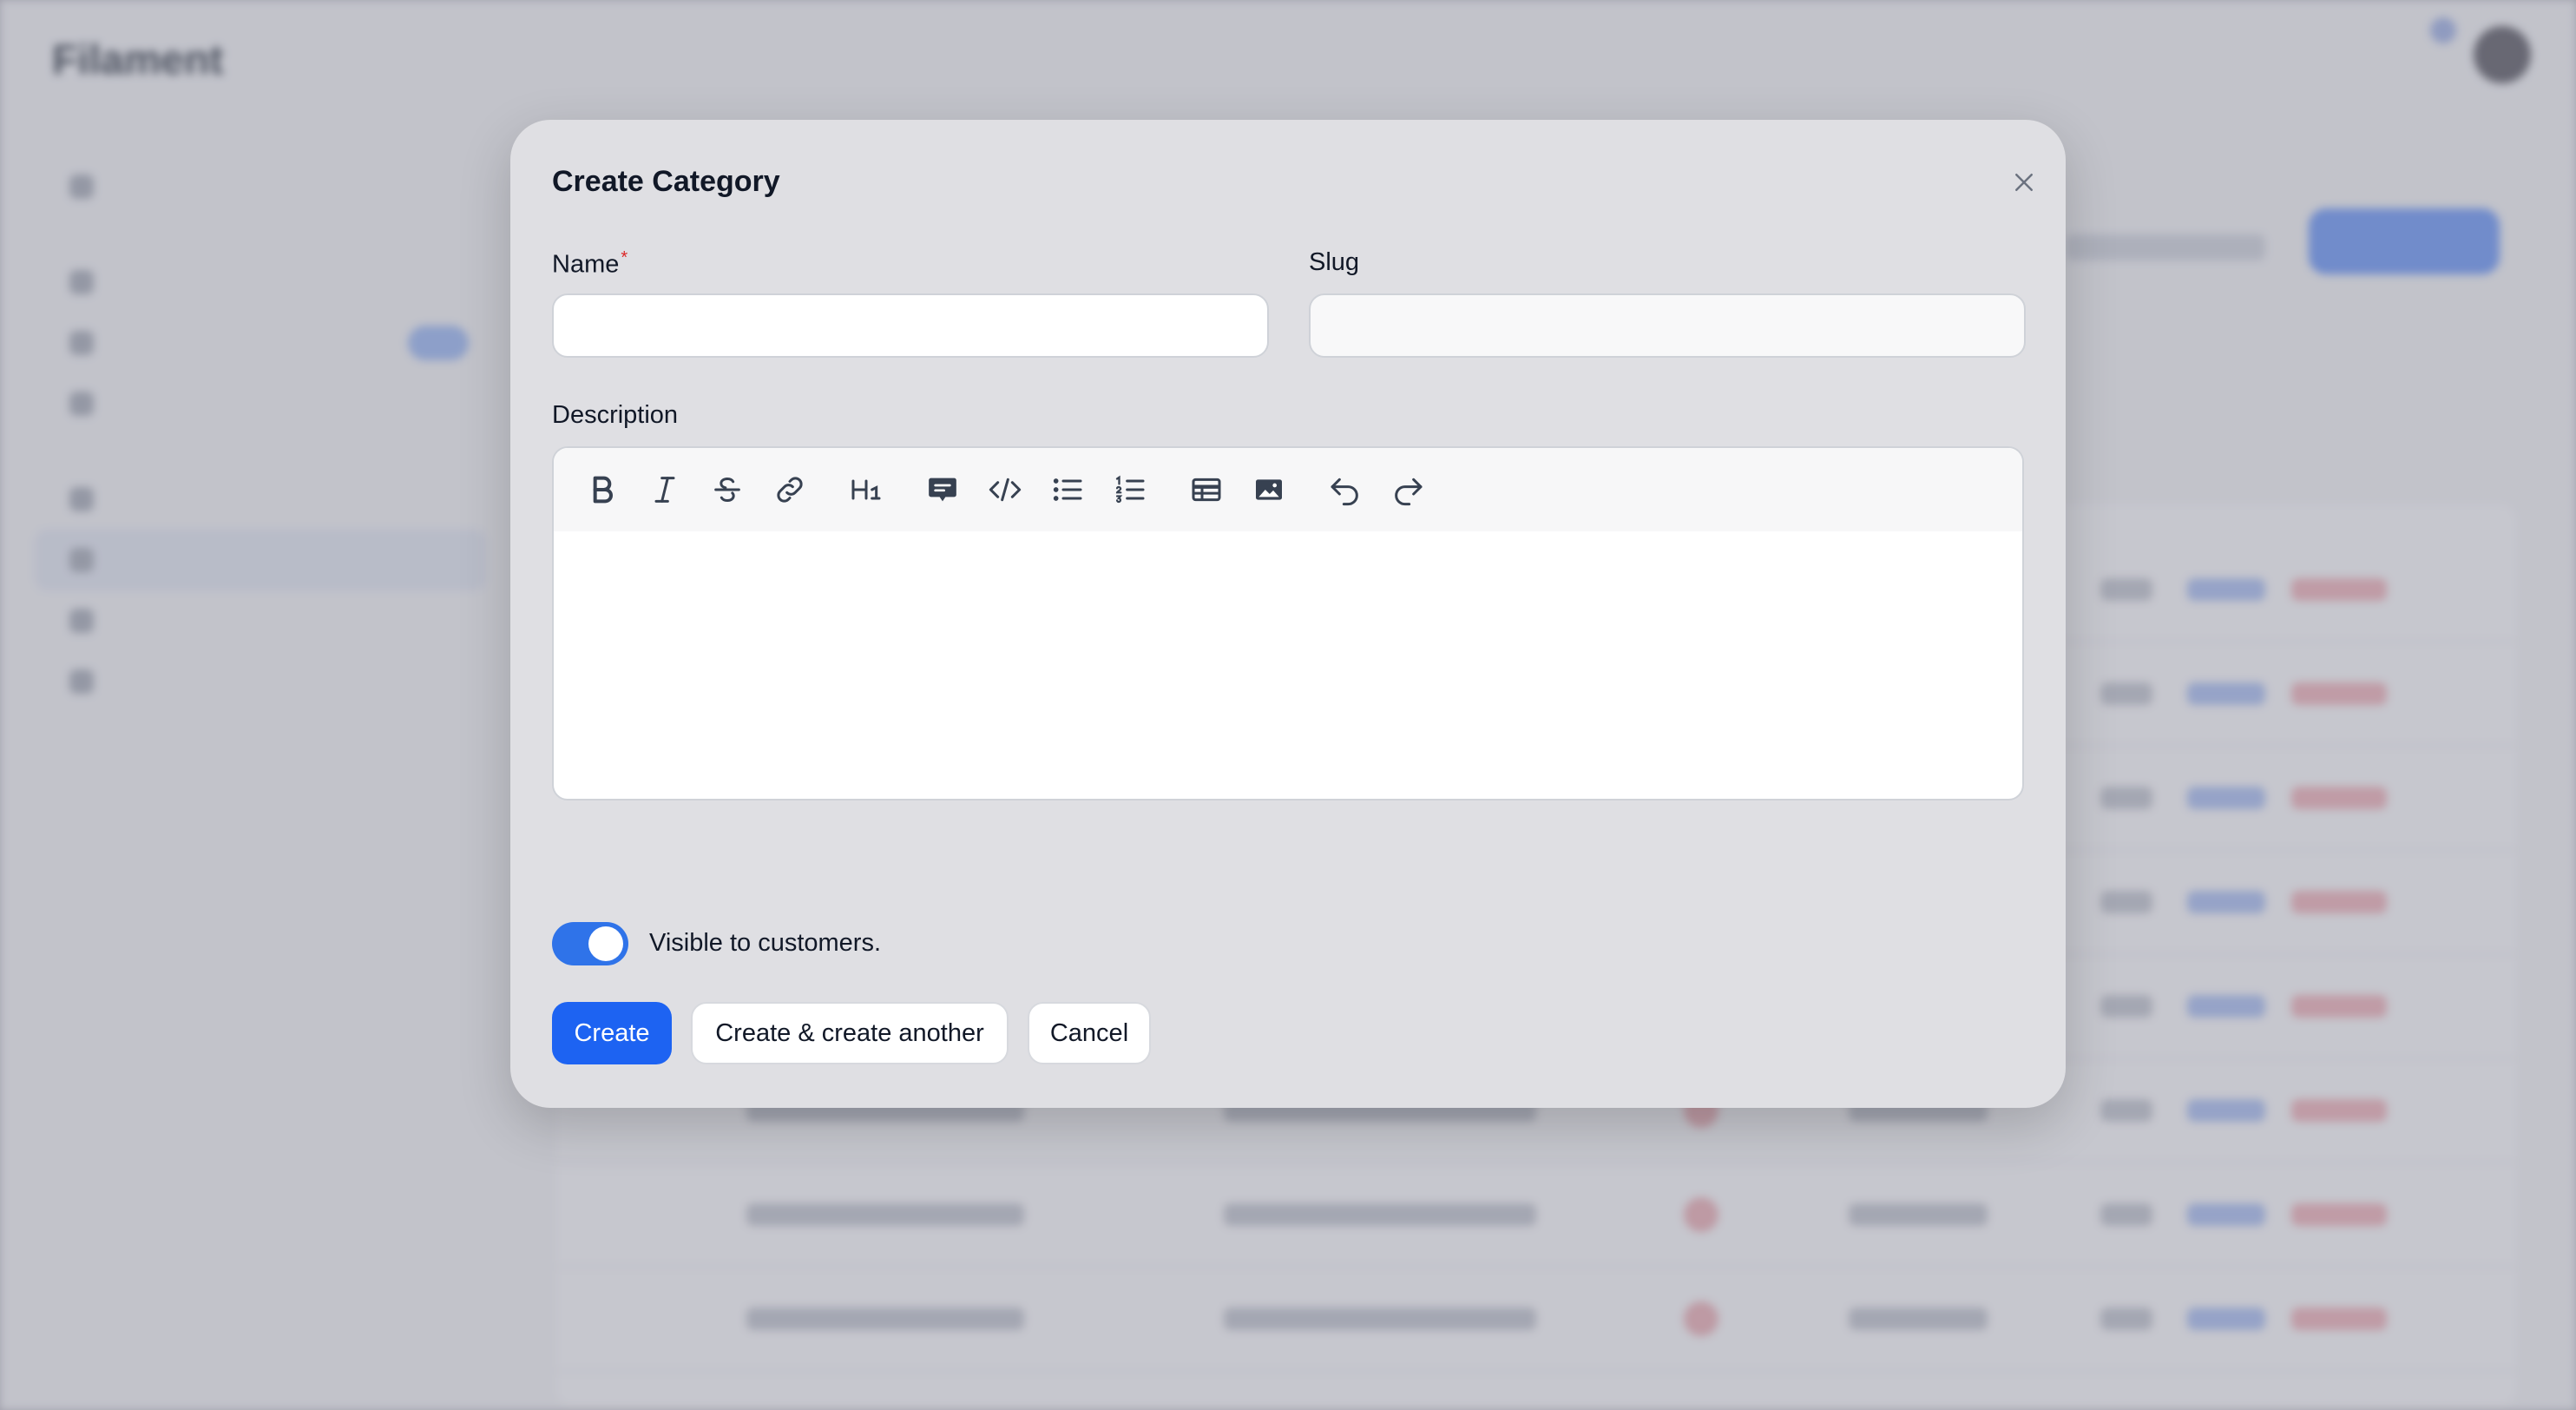  I want to click on italic-button, so click(665, 490).